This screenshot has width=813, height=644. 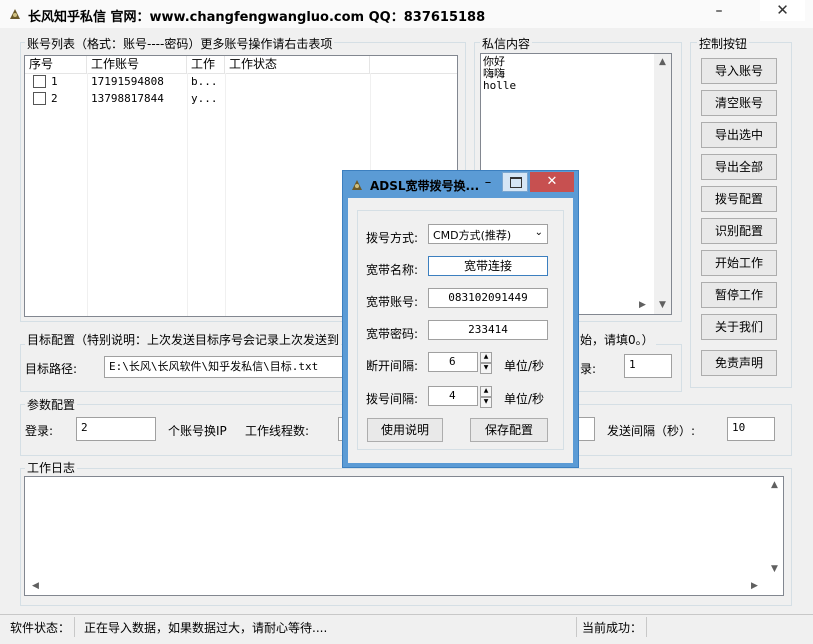 I want to click on app-logo-icon, so click(x=15, y=14).